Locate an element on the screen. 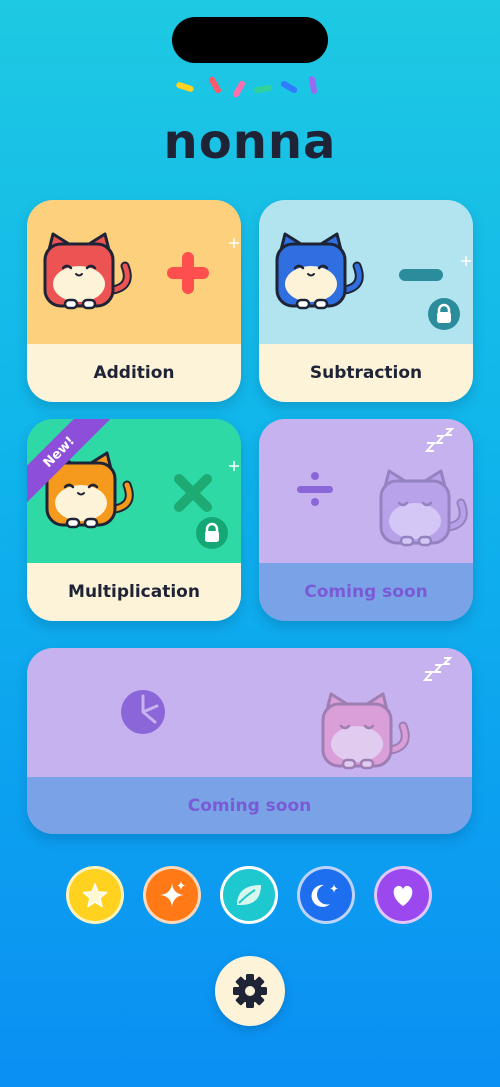 This screenshot has width=500, height=1087. sprinkles-decoration is located at coordinates (247, 87).